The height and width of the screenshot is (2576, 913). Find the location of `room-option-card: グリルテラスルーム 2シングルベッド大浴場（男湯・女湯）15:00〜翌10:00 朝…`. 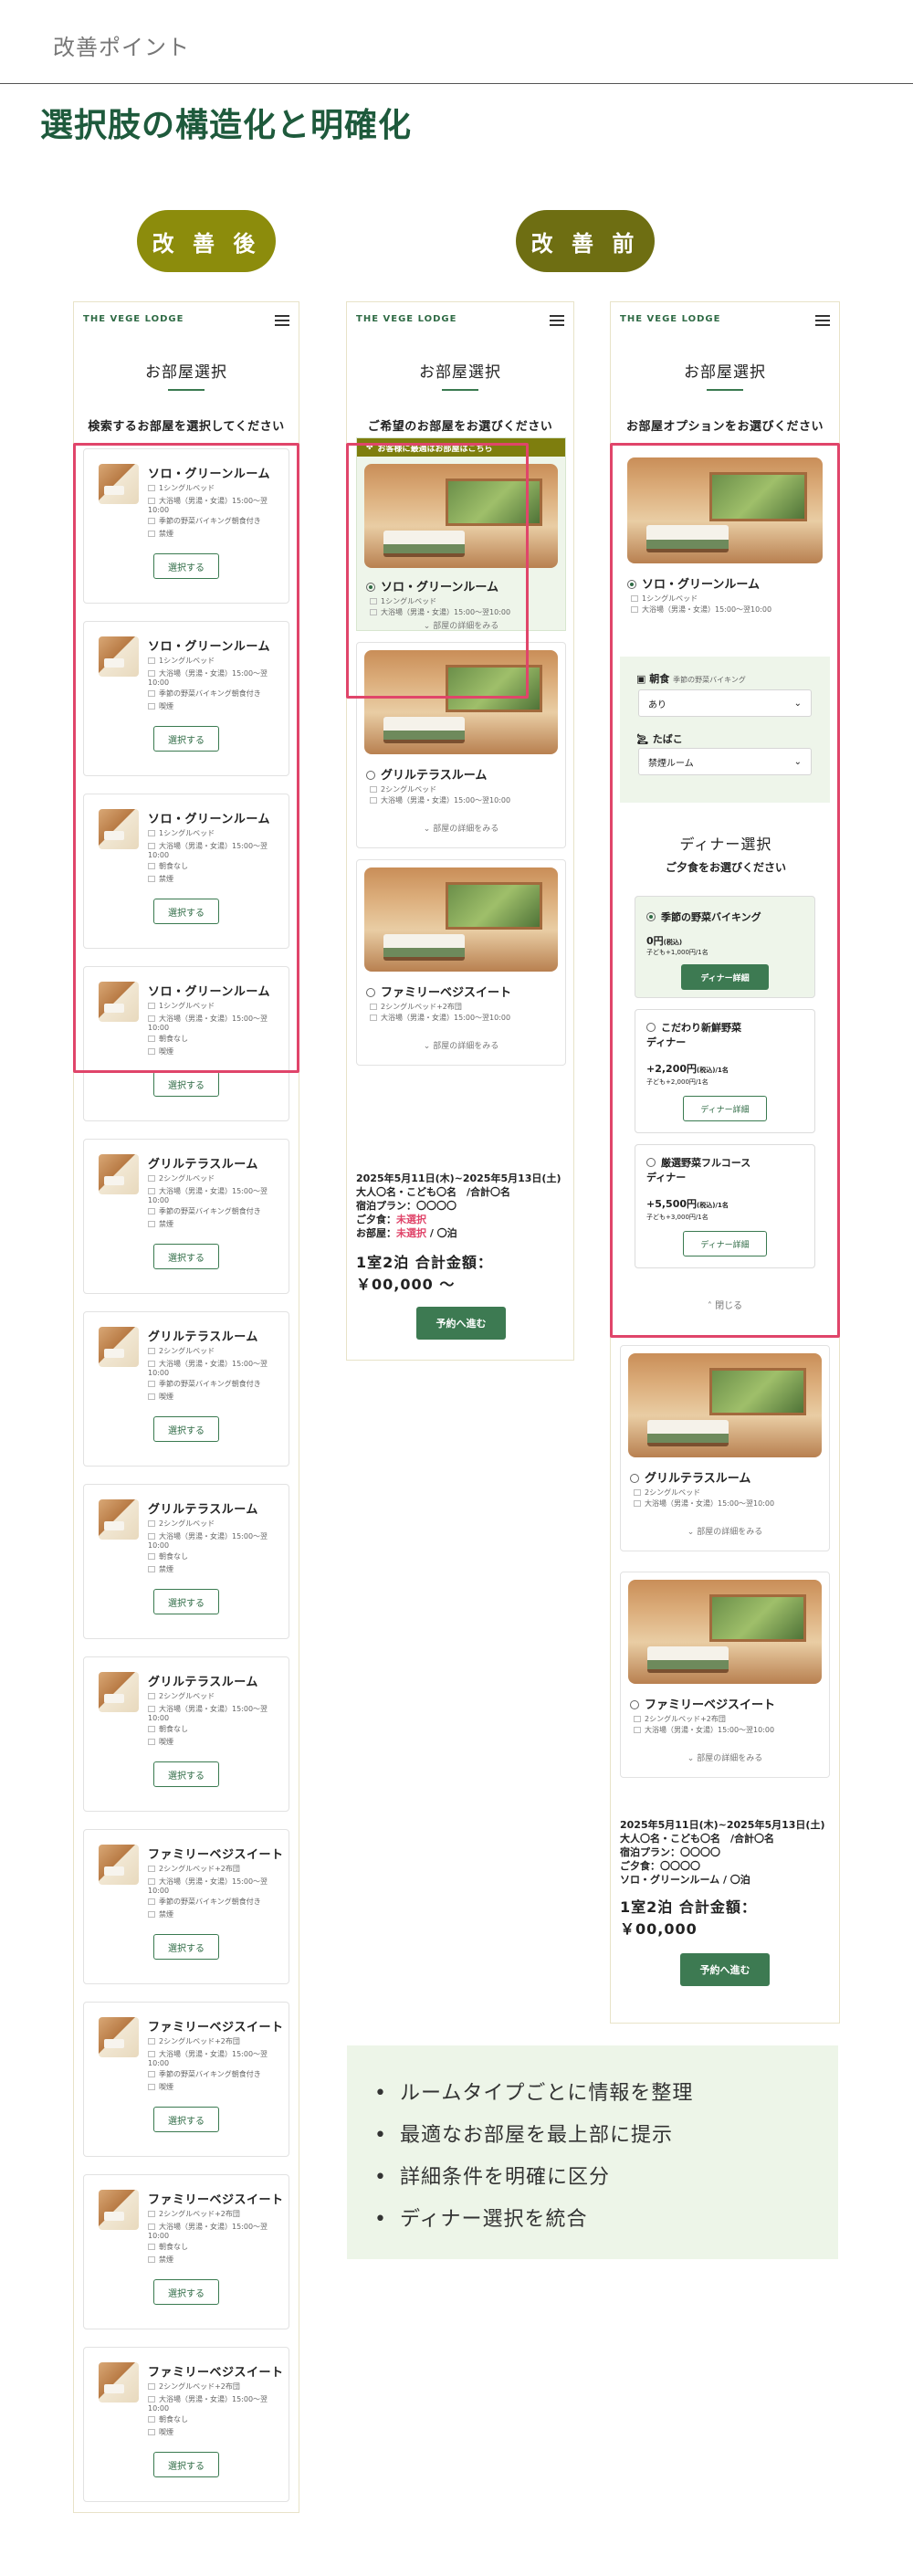

room-option-card: グリルテラスルーム 2シングルベッド大浴場（男湯・女湯）15:00〜翌10:00 朝… is located at coordinates (186, 1561).